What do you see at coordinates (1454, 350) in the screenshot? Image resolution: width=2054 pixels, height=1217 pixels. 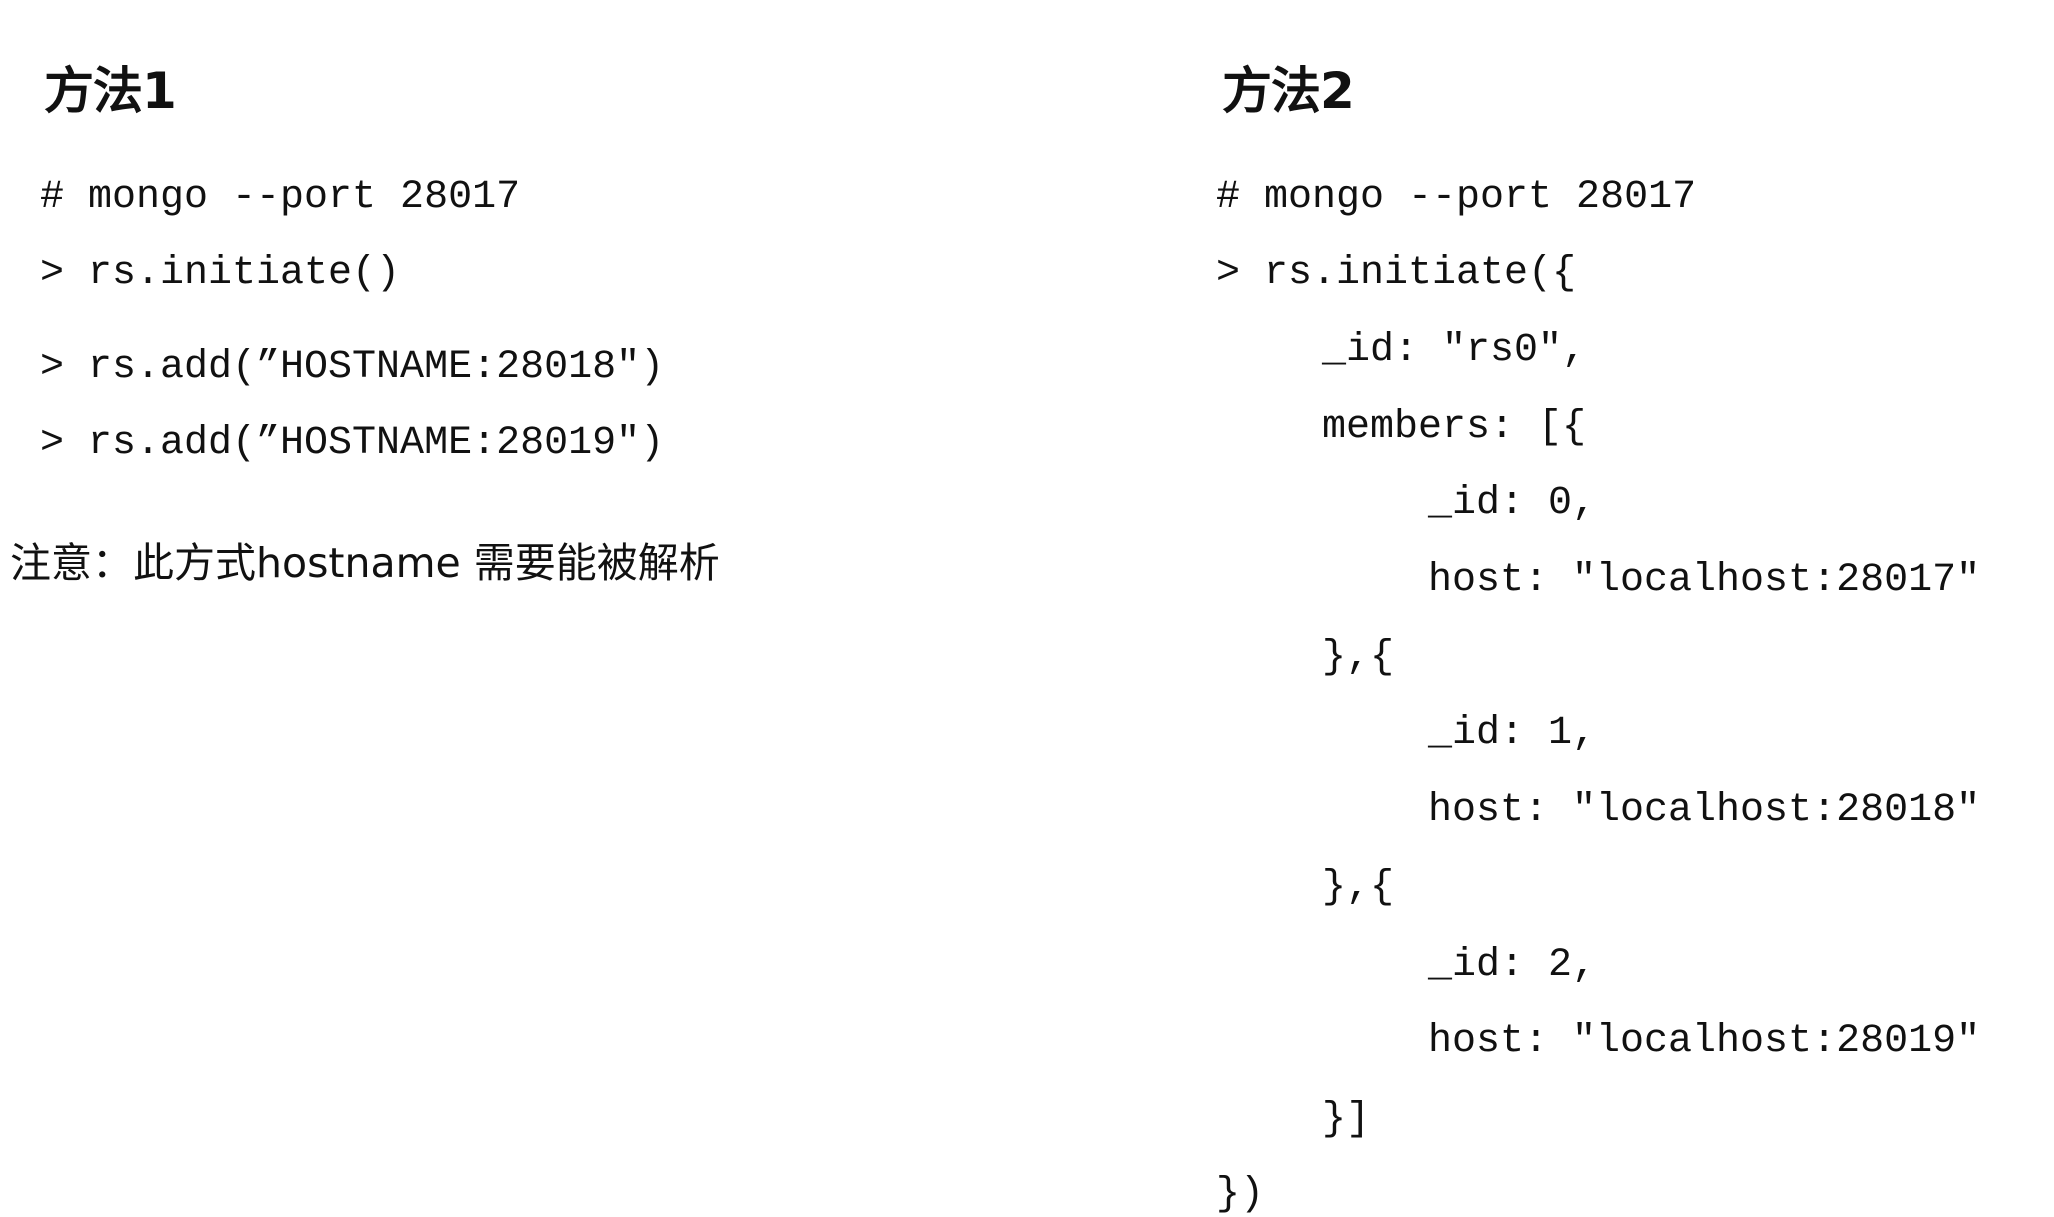 I see `method2-code-line: _id: "rs0",` at bounding box center [1454, 350].